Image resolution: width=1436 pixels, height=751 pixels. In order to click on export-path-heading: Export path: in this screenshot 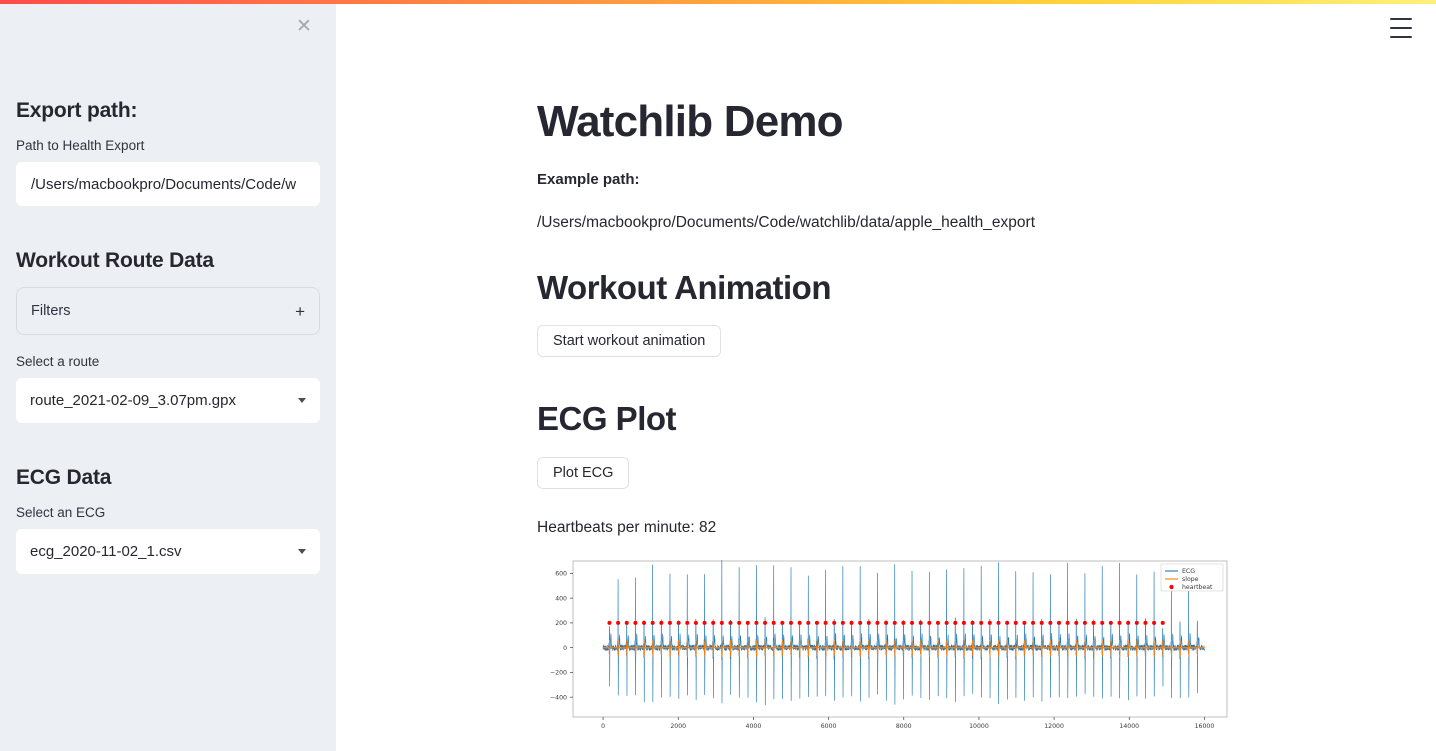, I will do `click(77, 110)`.